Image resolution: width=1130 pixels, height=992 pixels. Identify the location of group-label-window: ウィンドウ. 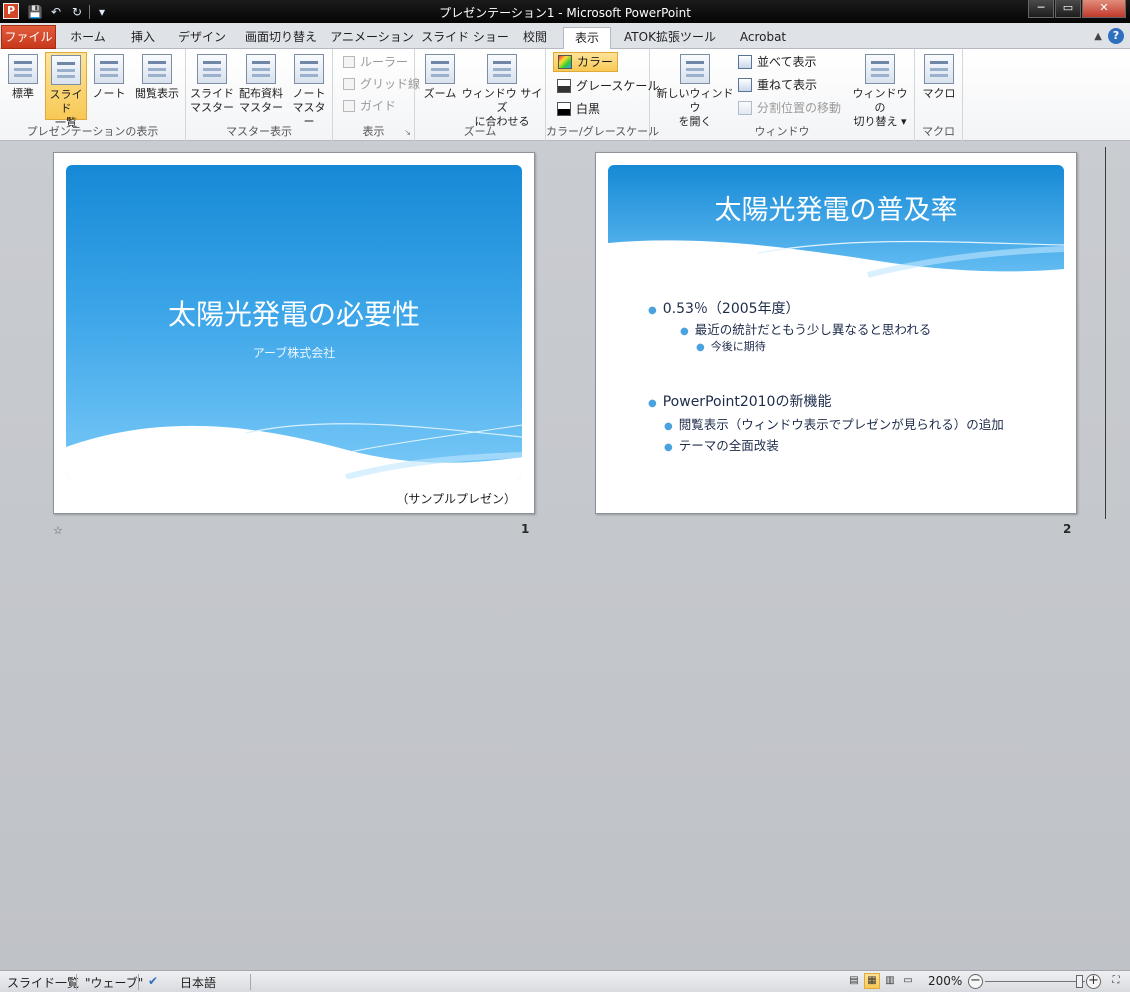
(782, 131).